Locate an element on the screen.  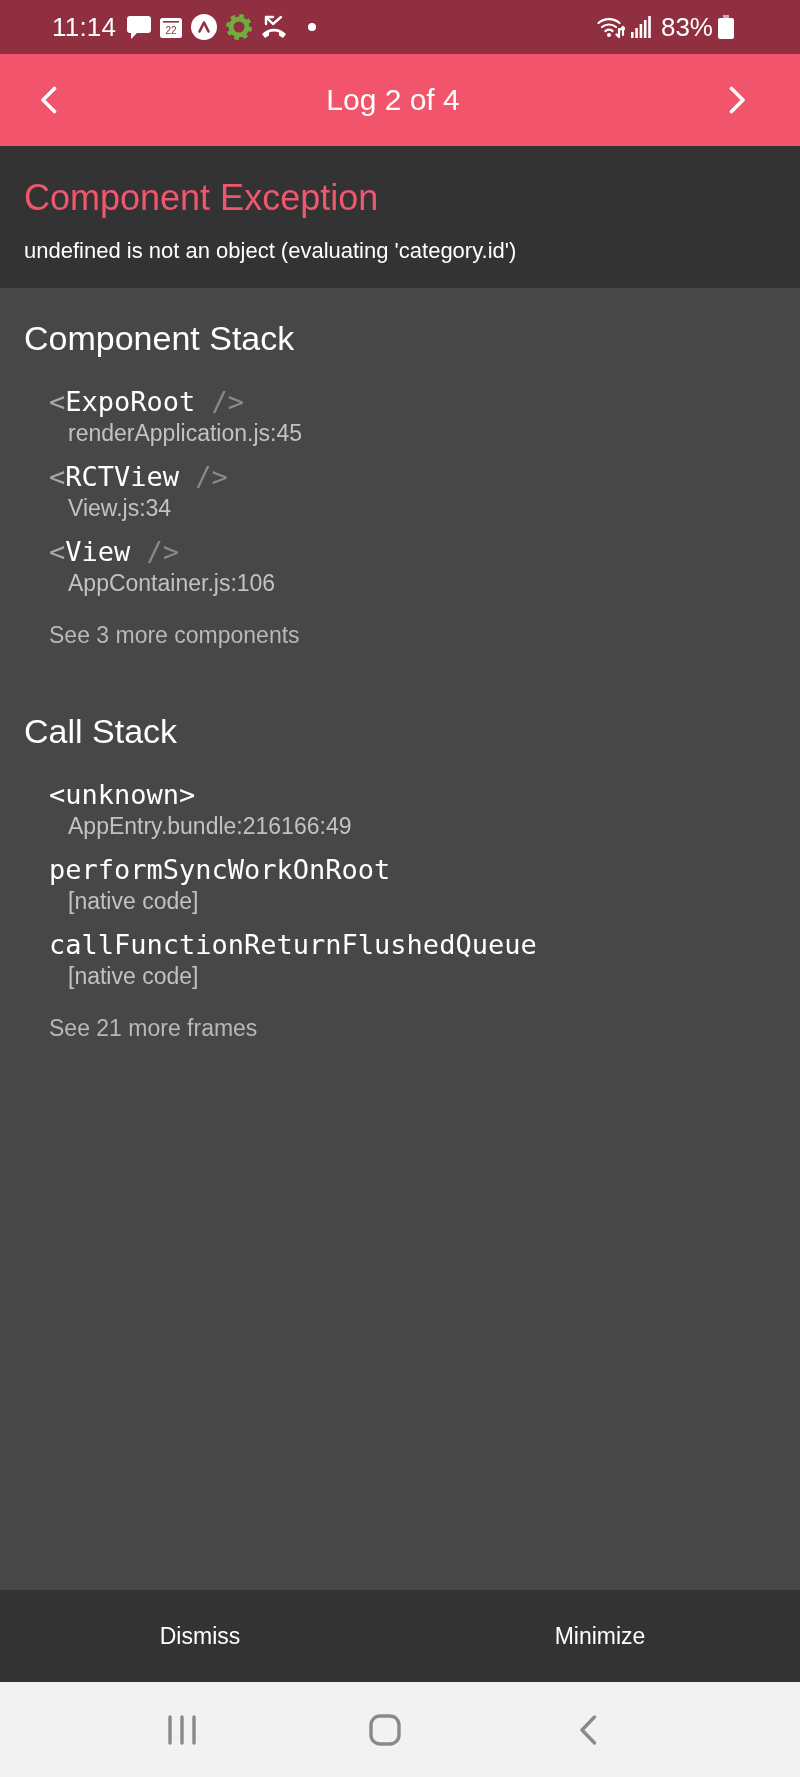
battery-icon is located at coordinates (726, 27).